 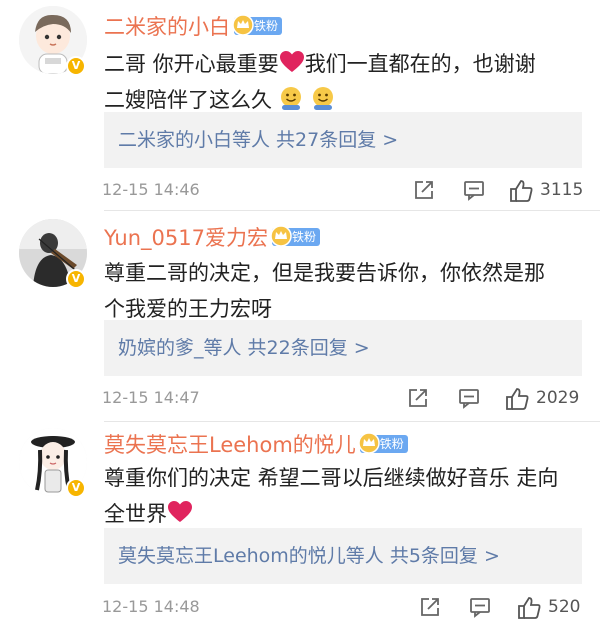 What do you see at coordinates (324, 273) in the screenshot?
I see `comment-line: 尊重二哥的决定，但是我要告诉你，你依然是那` at bounding box center [324, 273].